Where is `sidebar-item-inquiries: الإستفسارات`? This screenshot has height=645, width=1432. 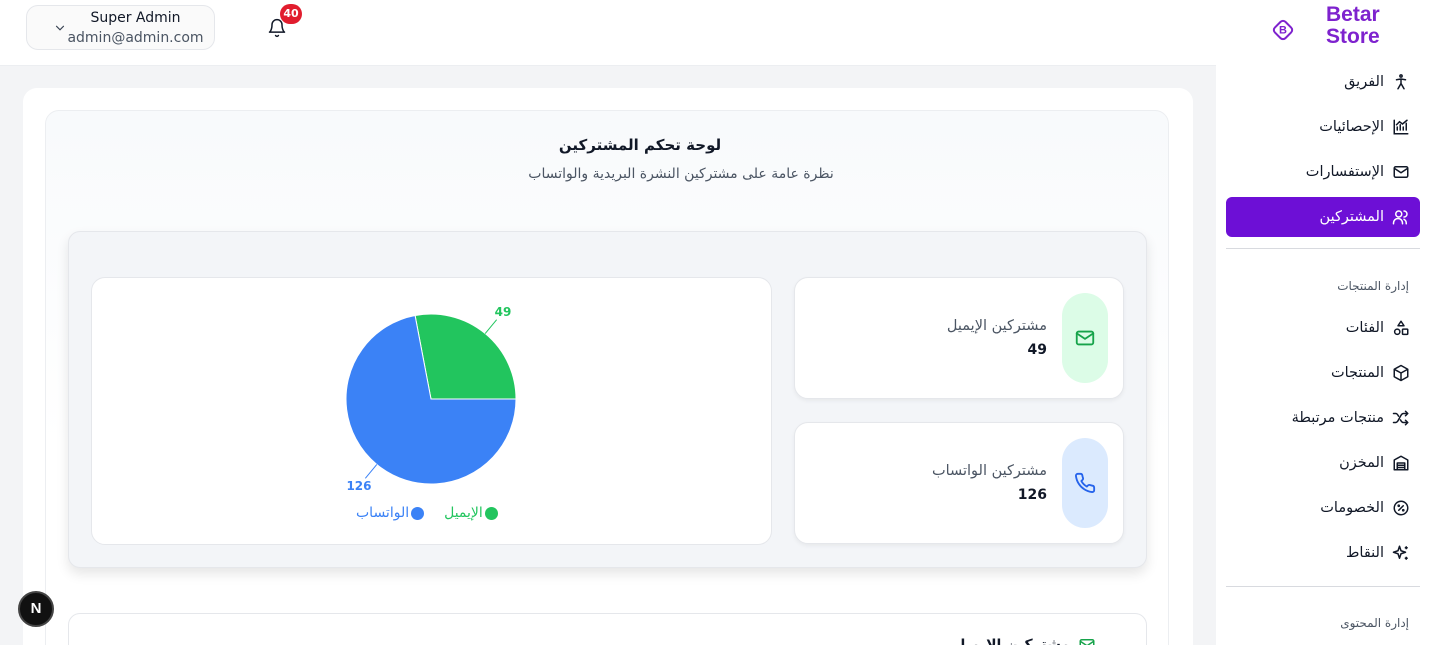
sidebar-item-inquiries: الإستفسارات is located at coordinates (1323, 172).